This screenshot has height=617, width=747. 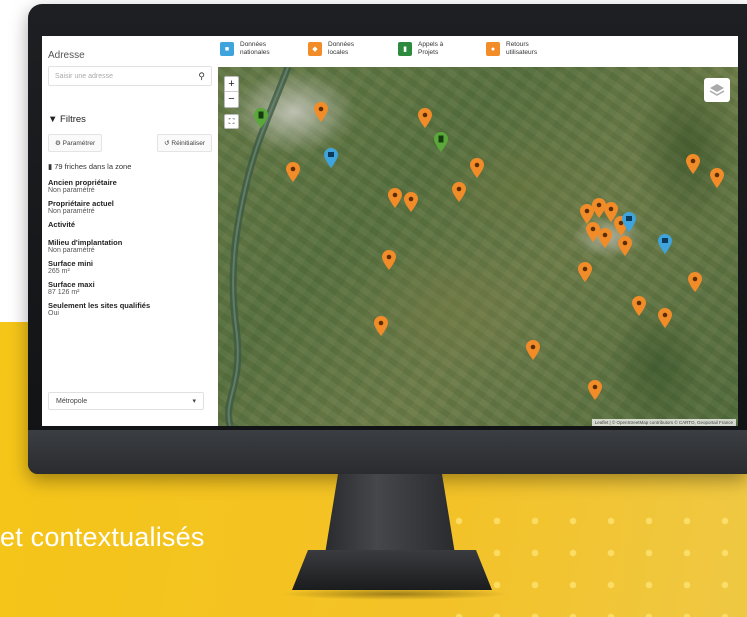 I want to click on chevron-down-icon: ▾, so click(x=194, y=401).